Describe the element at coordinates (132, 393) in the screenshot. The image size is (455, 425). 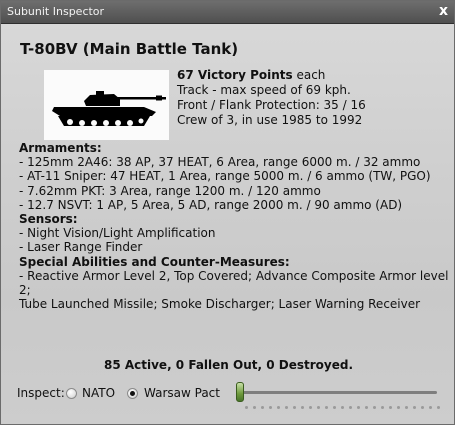
I see `warsaw-pact-radio` at that location.